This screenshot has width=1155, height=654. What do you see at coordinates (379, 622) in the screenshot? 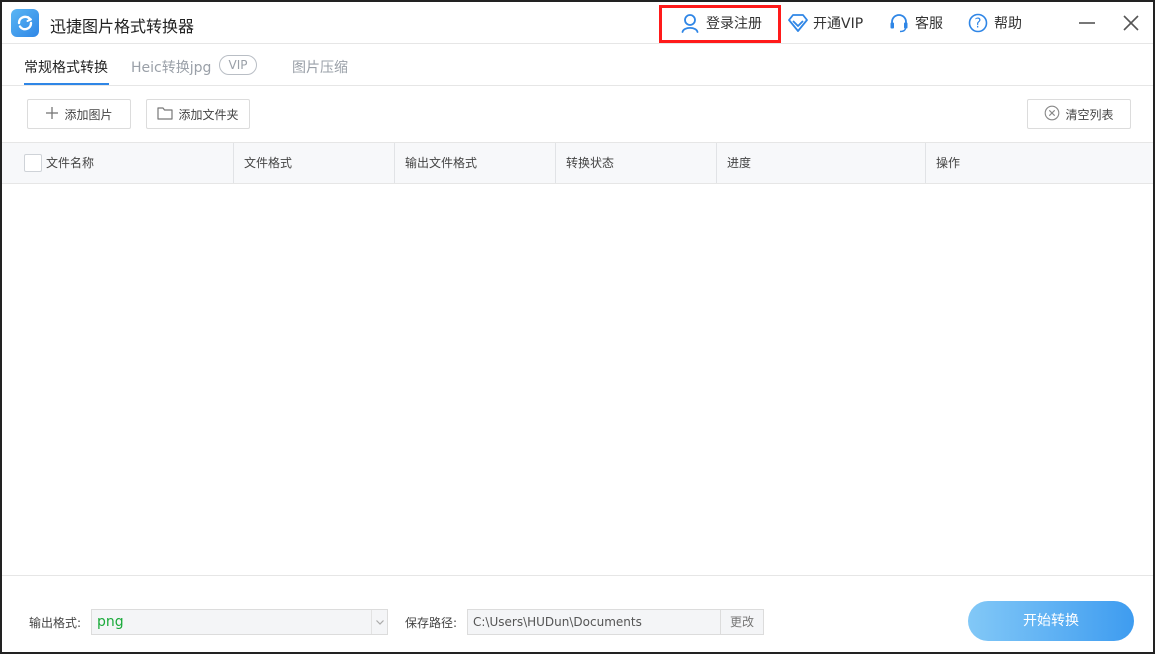
I see `chevron-down-icon` at bounding box center [379, 622].